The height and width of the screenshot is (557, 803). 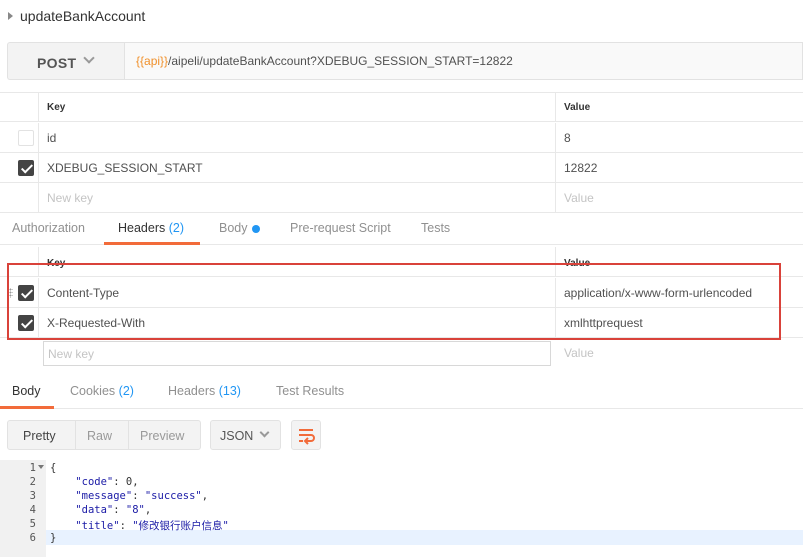 I want to click on format-select: JSON, so click(x=245, y=435).